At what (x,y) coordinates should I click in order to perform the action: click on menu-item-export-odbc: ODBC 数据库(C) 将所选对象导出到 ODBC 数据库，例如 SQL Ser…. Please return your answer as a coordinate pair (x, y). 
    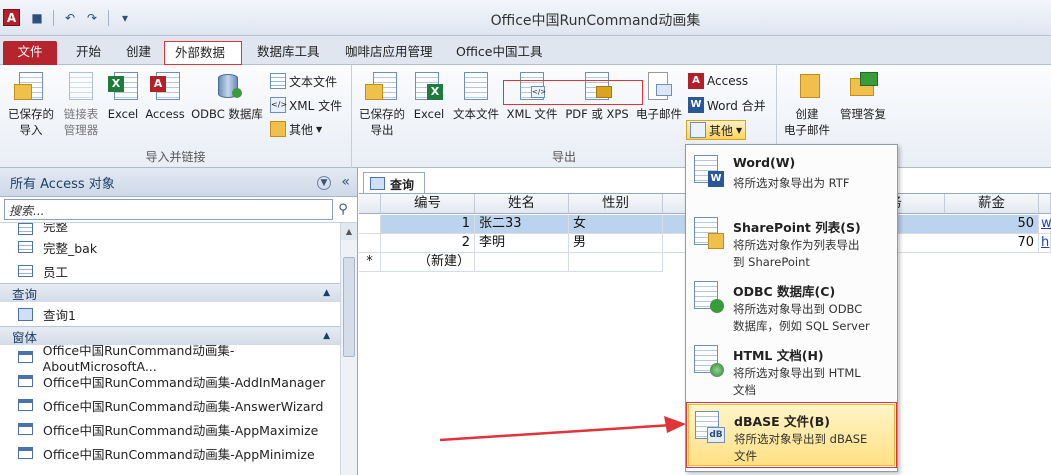
    Looking at the image, I should click on (791, 306).